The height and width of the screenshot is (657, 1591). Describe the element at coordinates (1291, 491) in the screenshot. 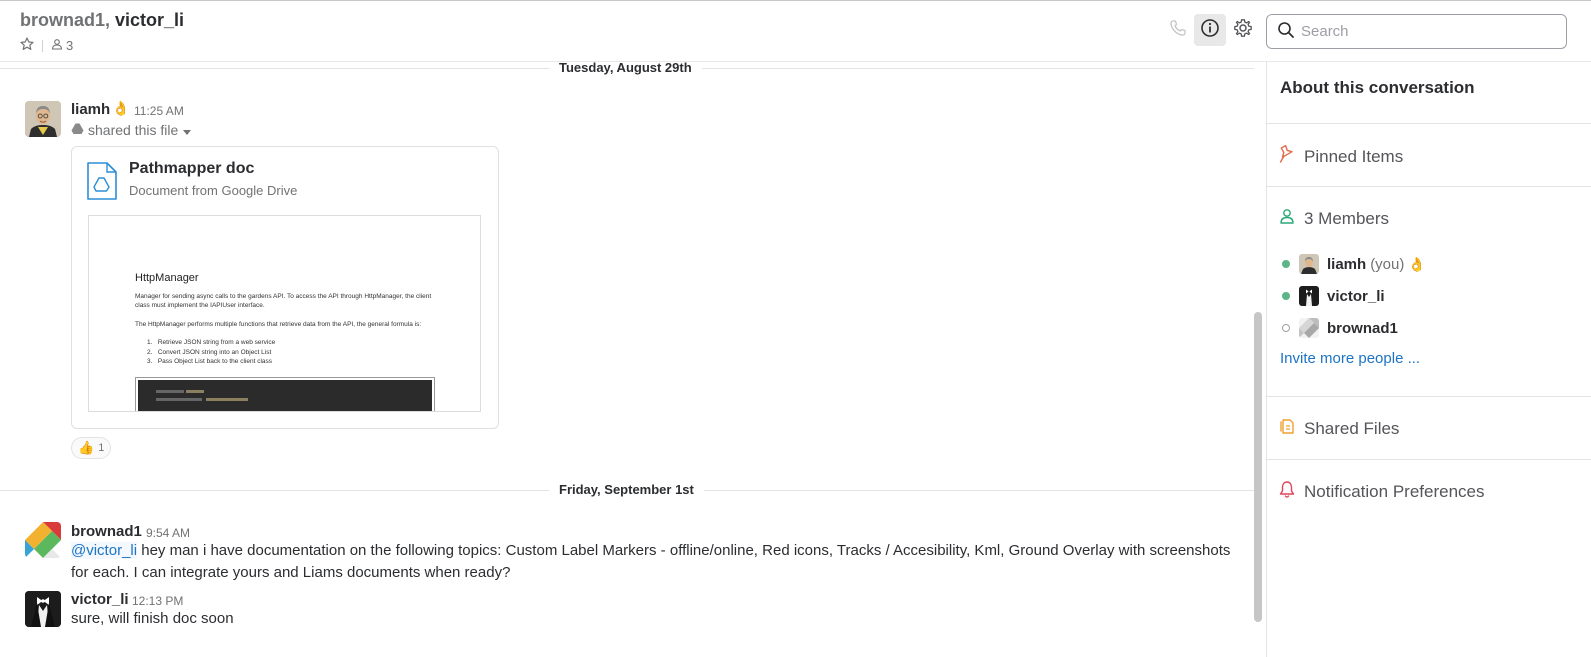

I see `bell-icon` at that location.